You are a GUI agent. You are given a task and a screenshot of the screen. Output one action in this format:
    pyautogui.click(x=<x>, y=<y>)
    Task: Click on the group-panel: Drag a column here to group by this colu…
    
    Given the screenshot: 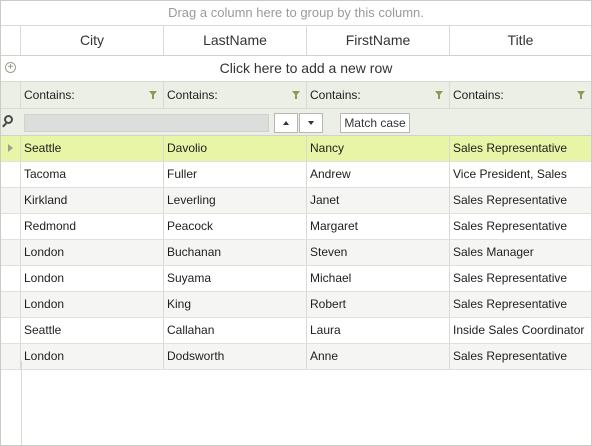 What is the action you would take?
    pyautogui.click(x=296, y=13)
    